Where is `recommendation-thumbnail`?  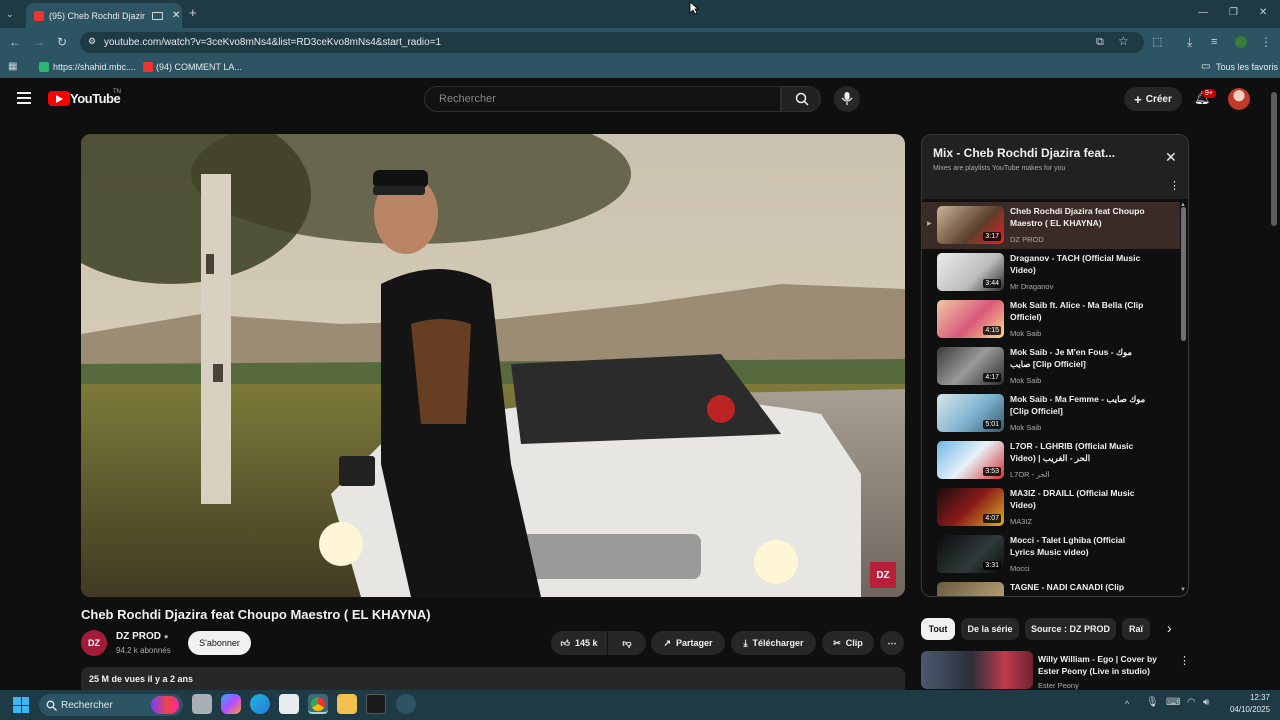
recommendation-thumbnail is located at coordinates (977, 670).